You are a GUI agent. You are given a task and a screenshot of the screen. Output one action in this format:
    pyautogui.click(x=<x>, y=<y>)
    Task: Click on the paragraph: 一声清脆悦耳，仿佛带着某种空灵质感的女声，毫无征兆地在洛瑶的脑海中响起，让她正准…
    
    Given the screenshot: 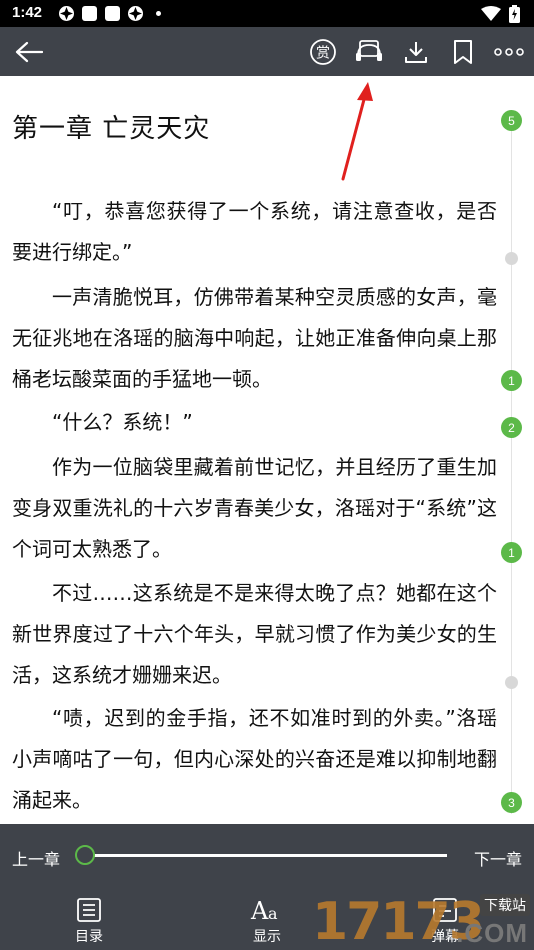 What is the action you would take?
    pyautogui.click(x=254, y=338)
    